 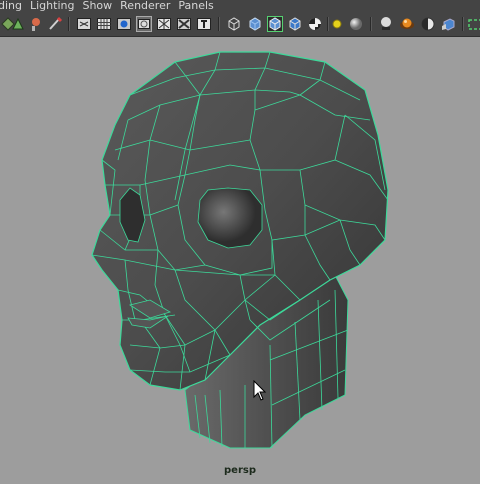 What do you see at coordinates (428, 24) in the screenshot?
I see `half-shade-icon` at bounding box center [428, 24].